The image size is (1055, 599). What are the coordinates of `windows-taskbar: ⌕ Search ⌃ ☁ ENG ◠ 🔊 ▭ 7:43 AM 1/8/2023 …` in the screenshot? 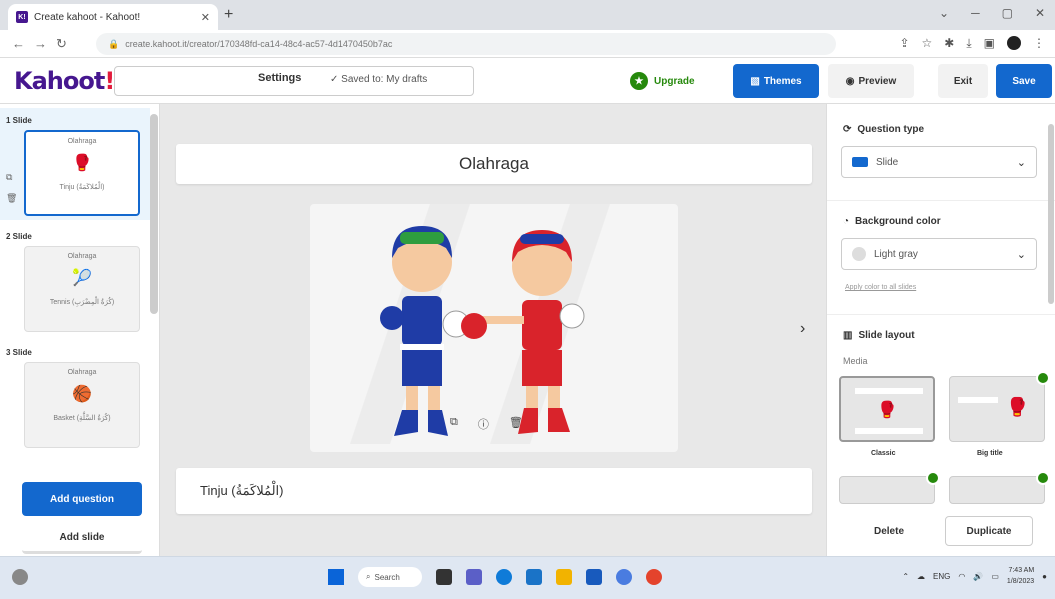 It's located at (527, 577).